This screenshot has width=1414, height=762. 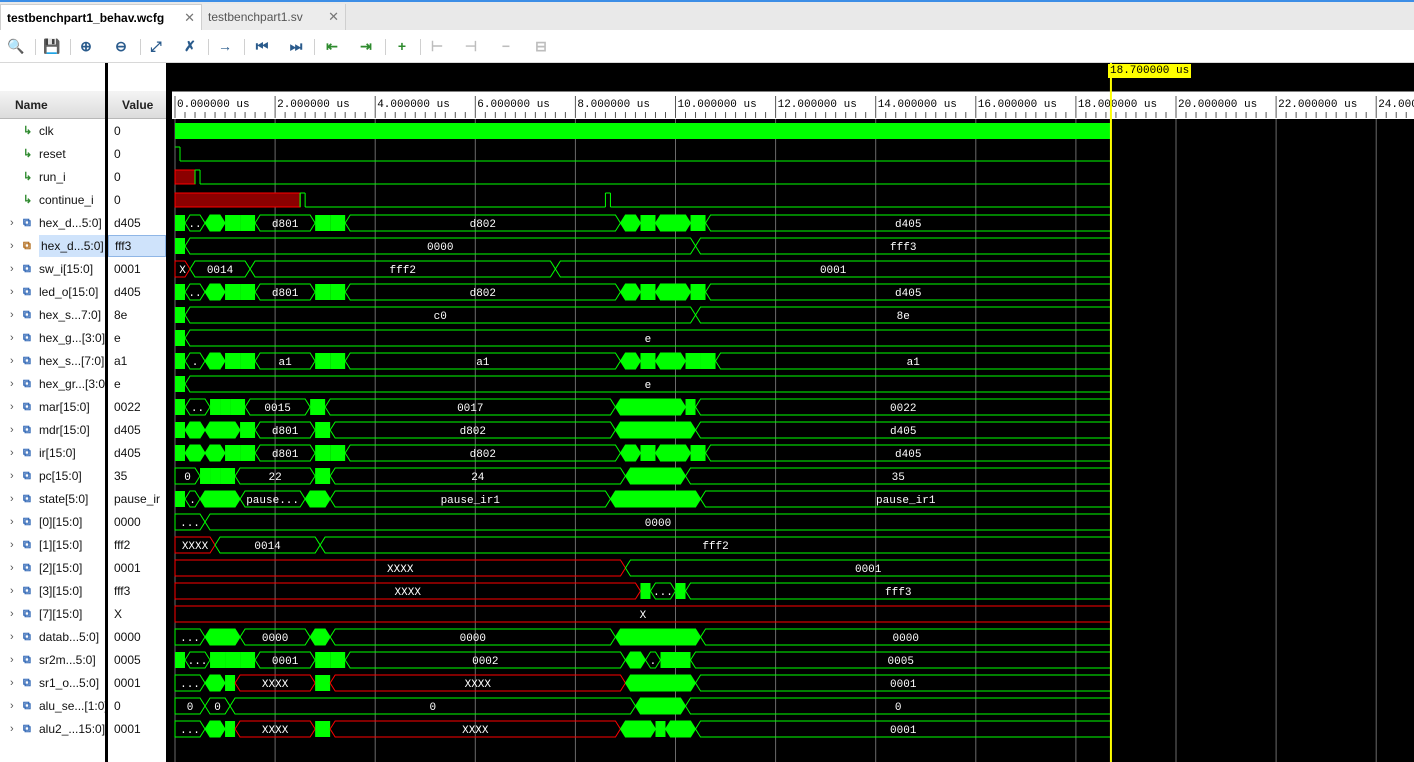 I want to click on signal-row: ↳ clk, so click(x=52, y=131).